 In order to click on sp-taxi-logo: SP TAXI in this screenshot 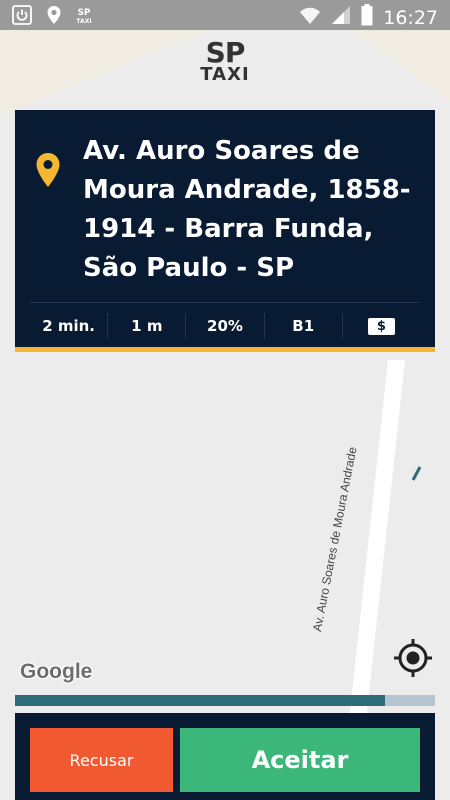, I will do `click(225, 60)`.